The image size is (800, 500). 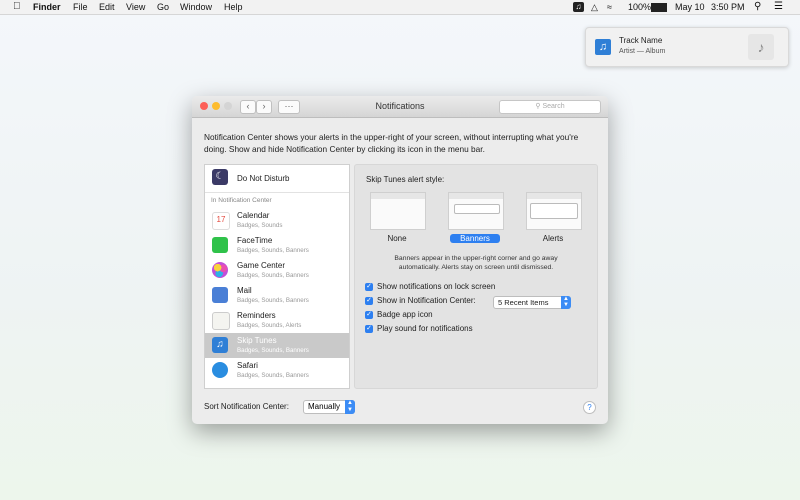 I want to click on app-subtitle: Badges, Sounds, so click(x=260, y=225).